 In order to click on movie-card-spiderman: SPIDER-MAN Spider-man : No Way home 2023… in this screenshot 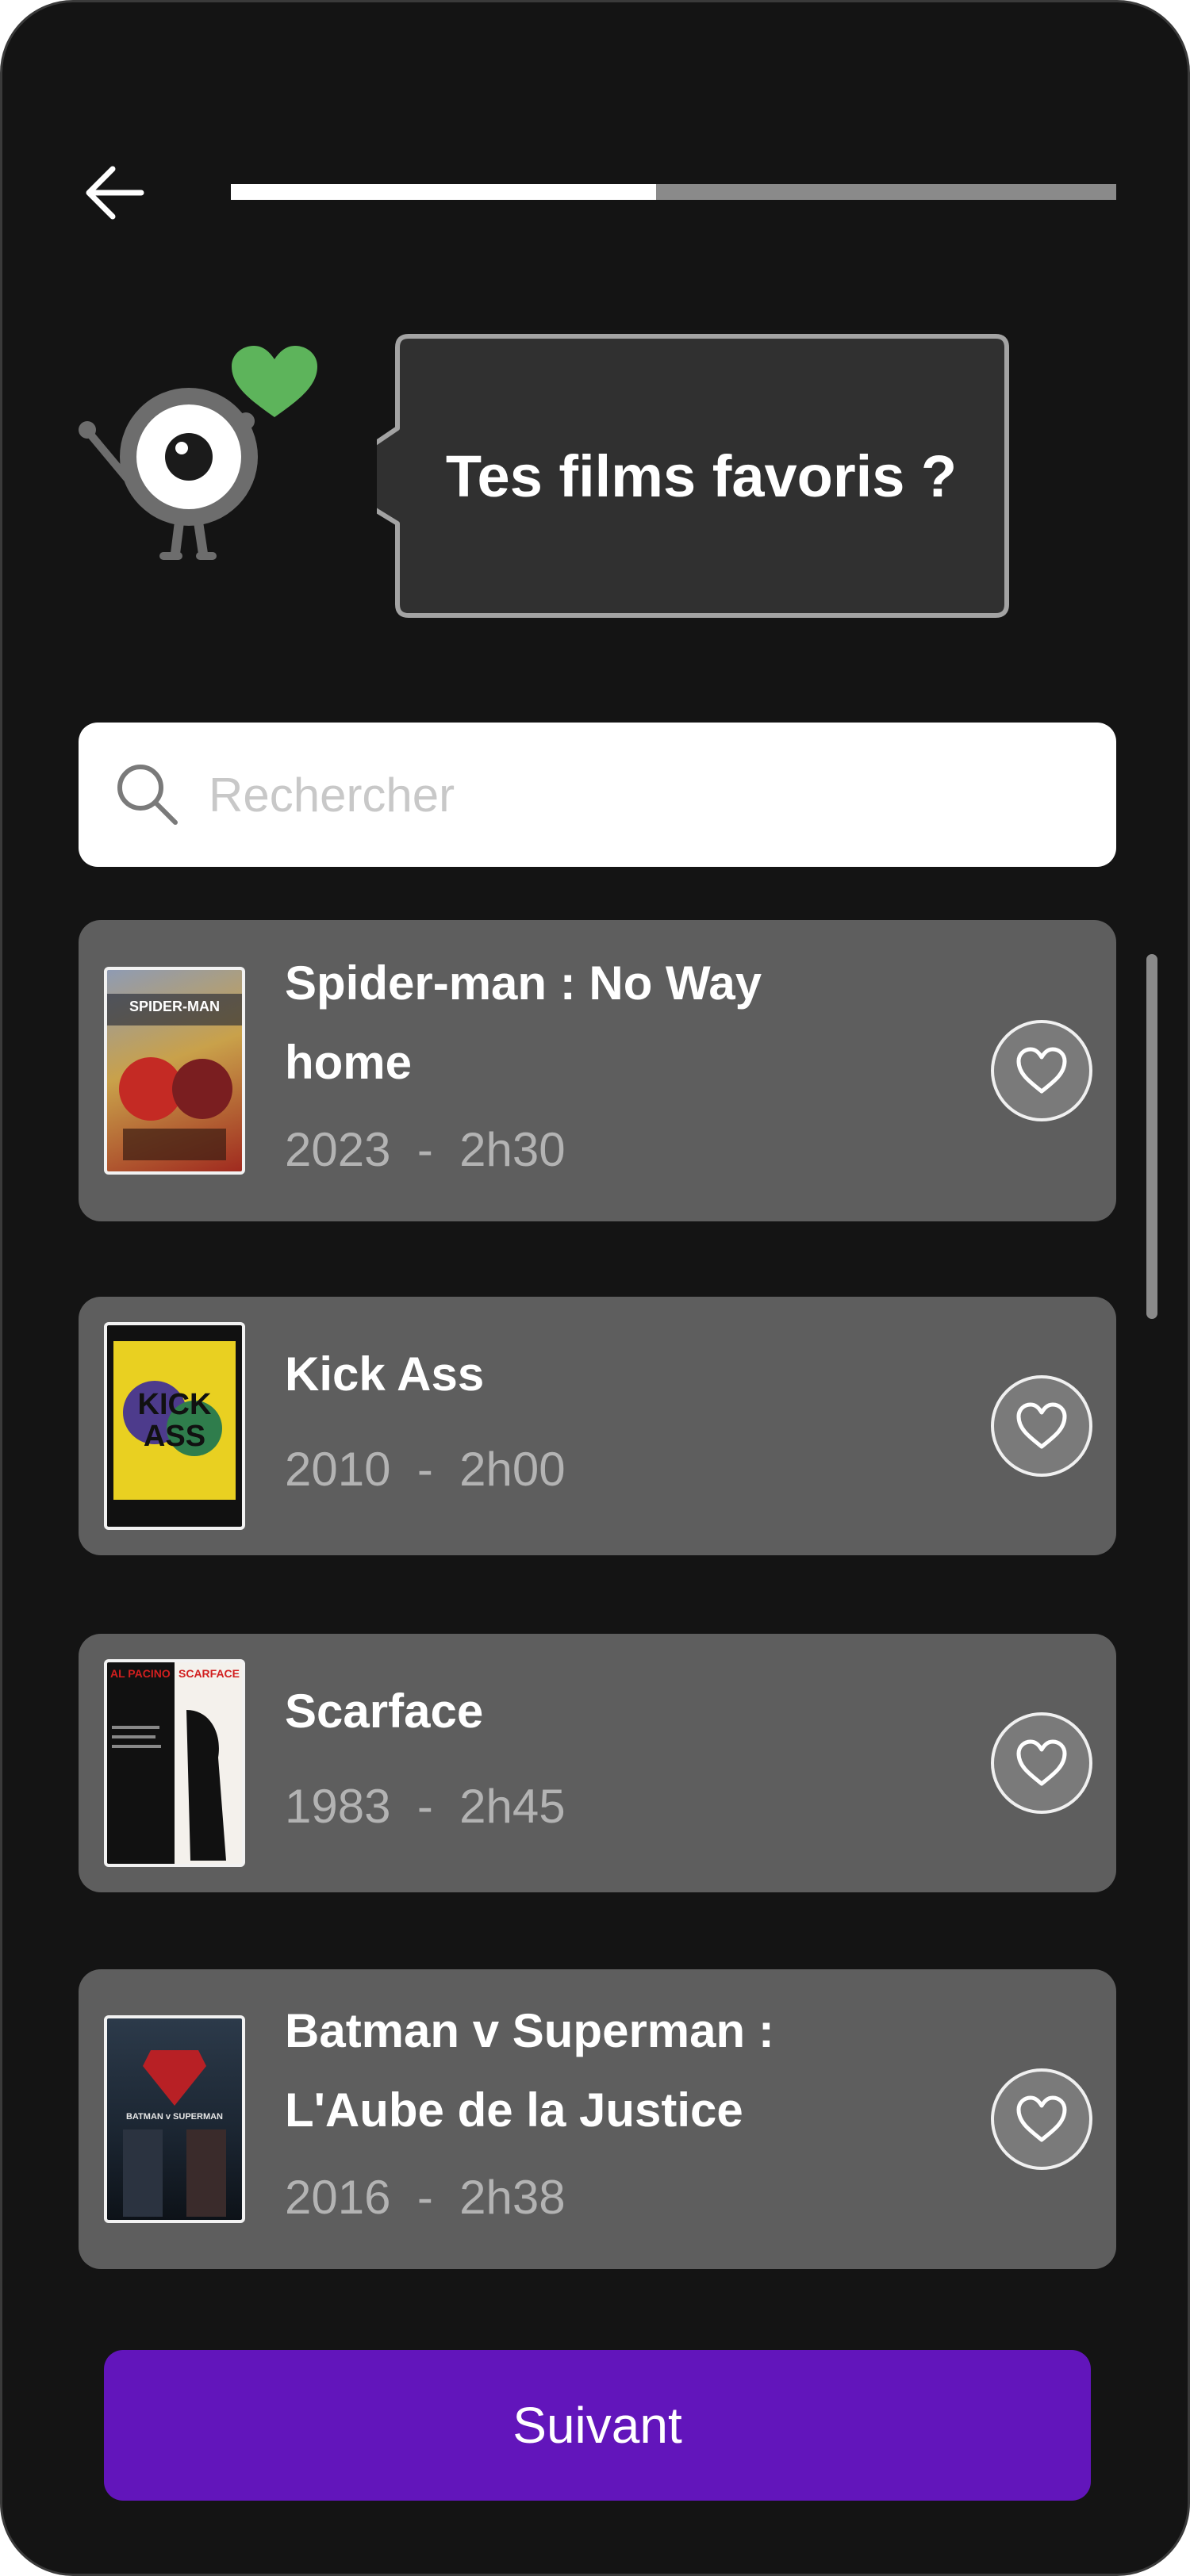, I will do `click(597, 1071)`.